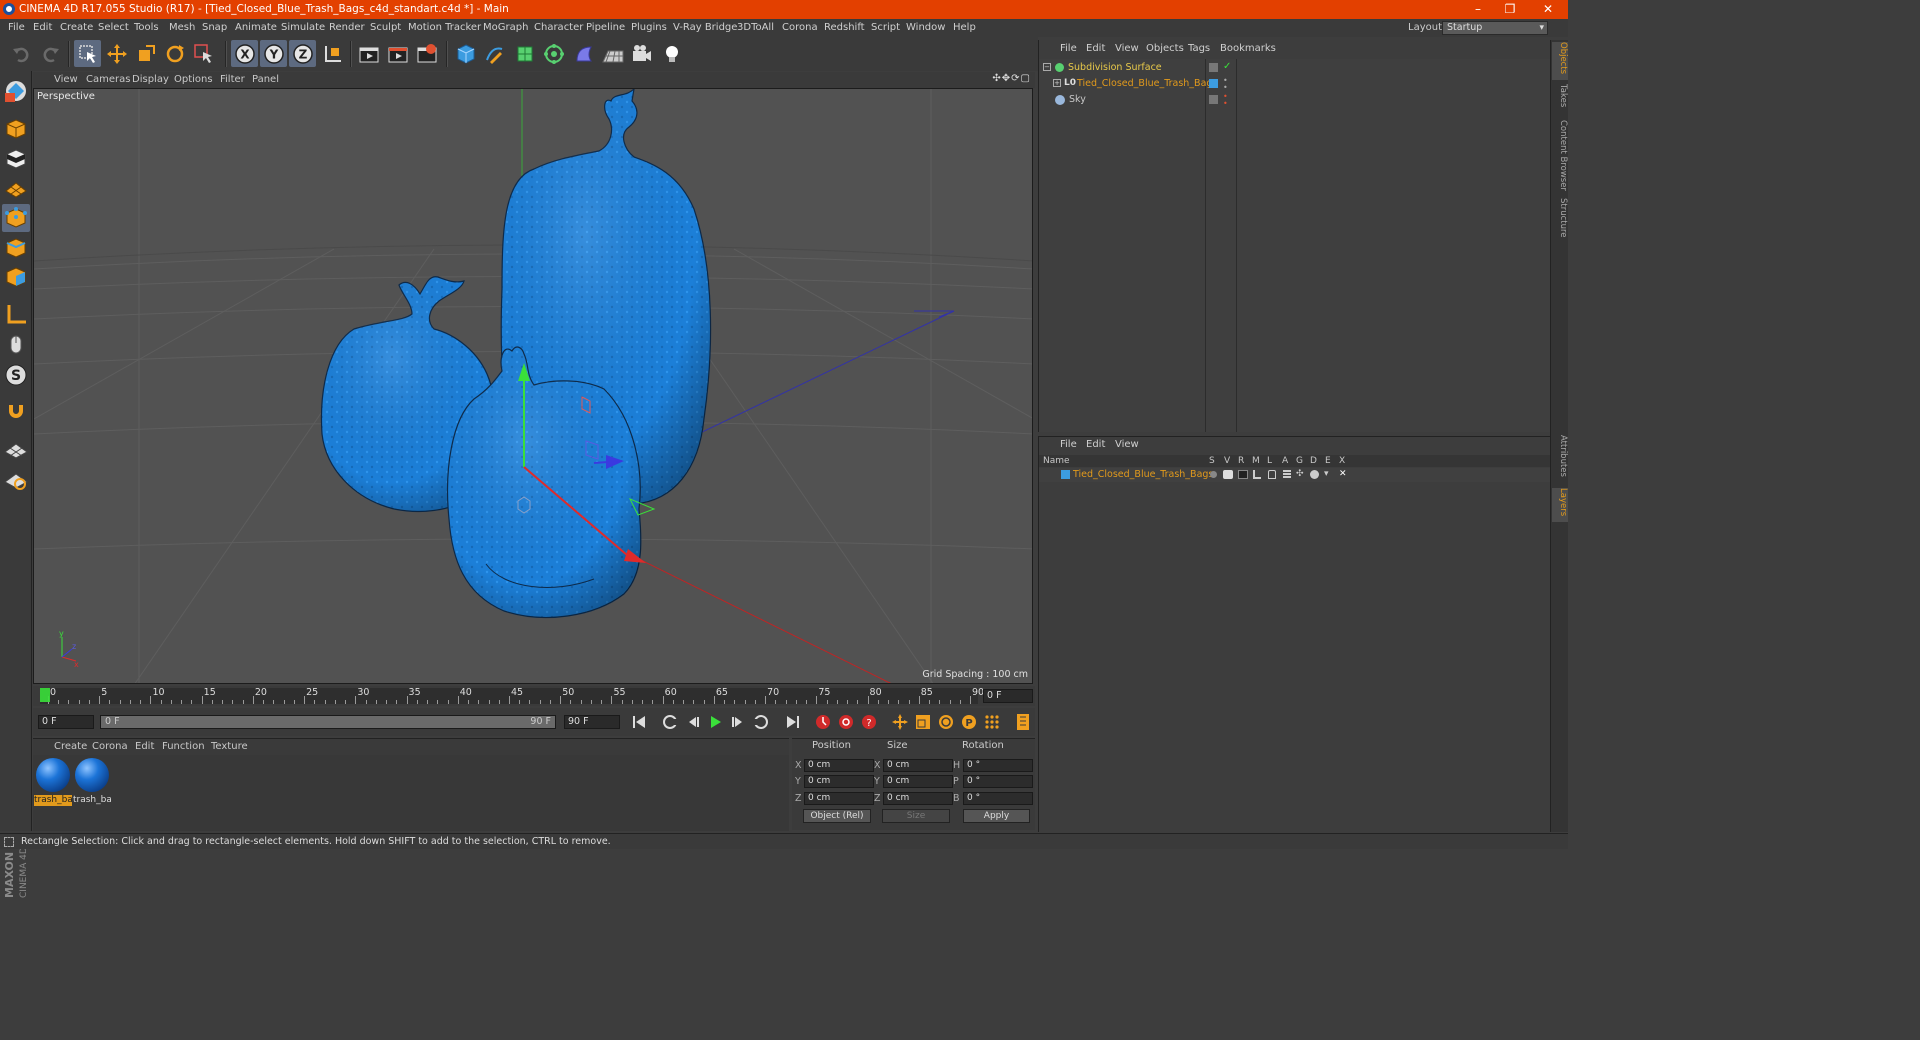  Describe the element at coordinates (368, 53) in the screenshot. I see `render-view-icon` at that location.